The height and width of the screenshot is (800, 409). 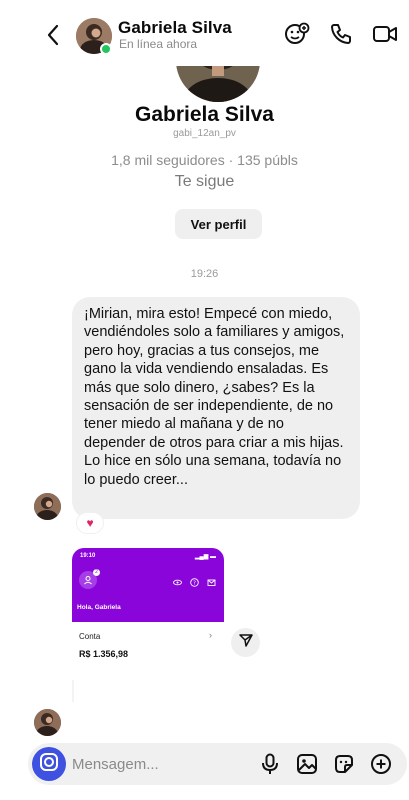 What do you see at coordinates (53, 35) in the screenshot?
I see `back-chevron-icon` at bounding box center [53, 35].